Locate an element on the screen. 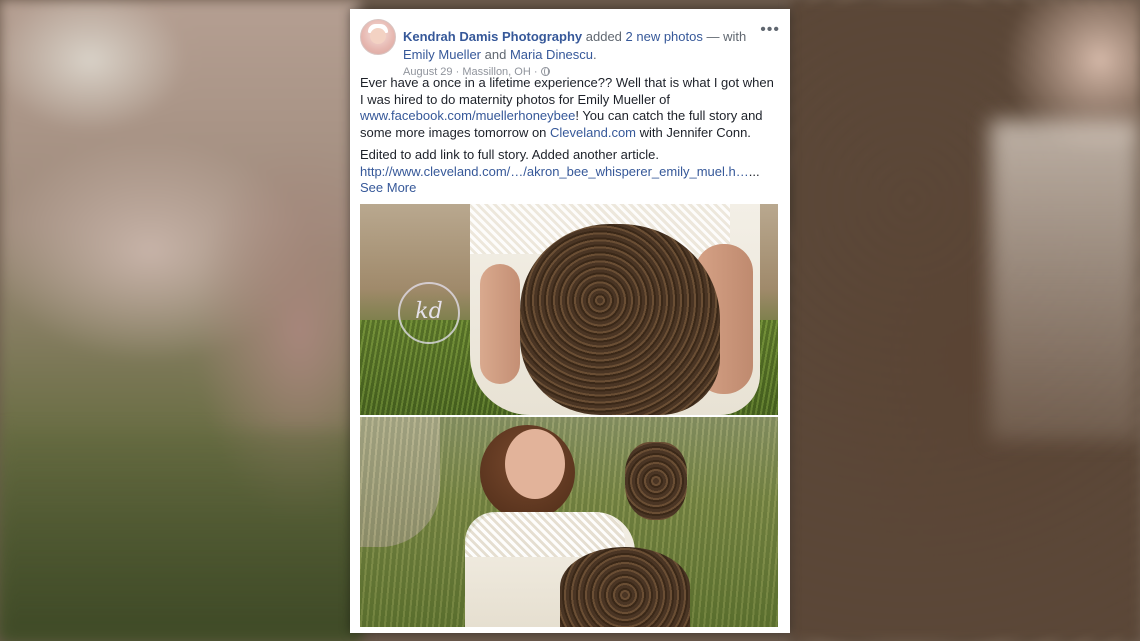 This screenshot has width=1140, height=641. photos-link: 2 new photos is located at coordinates (664, 36).